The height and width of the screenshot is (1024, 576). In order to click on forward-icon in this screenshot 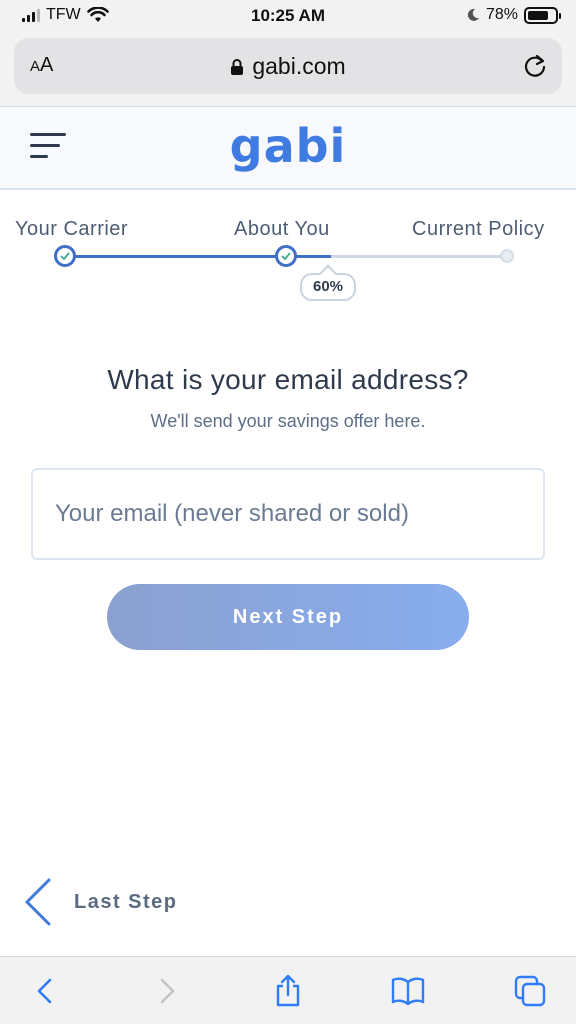, I will do `click(168, 991)`.